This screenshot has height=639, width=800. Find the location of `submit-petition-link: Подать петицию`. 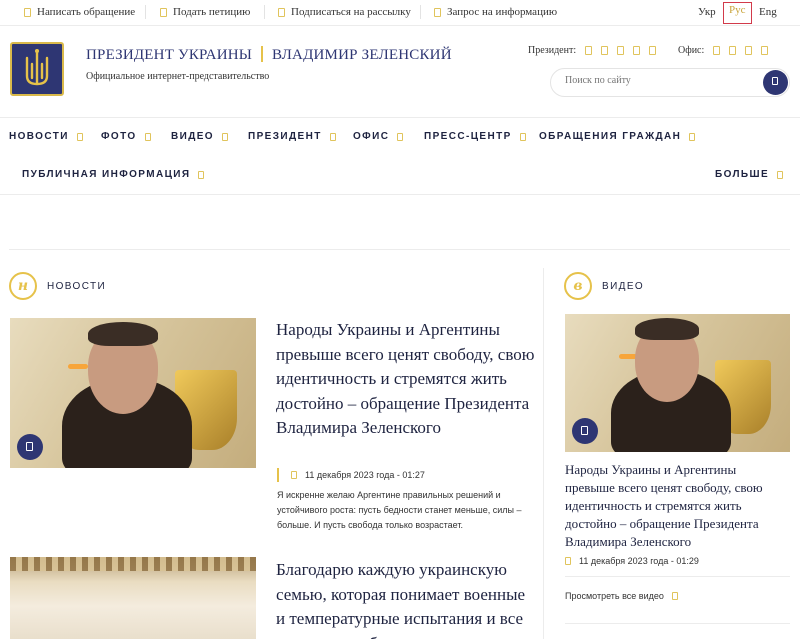

submit-petition-link: Подать петицию is located at coordinates (205, 12).